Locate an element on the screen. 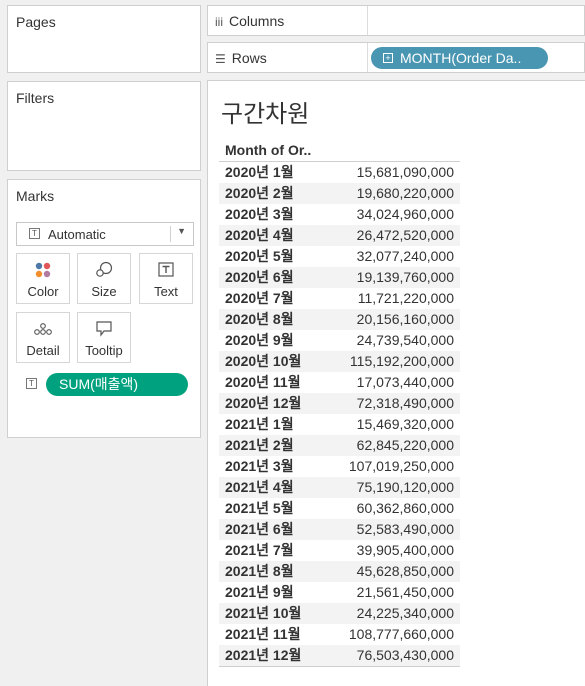 The width and height of the screenshot is (585, 686). table-row: 2020년 9월 24,739,540,000 is located at coordinates (339, 340).